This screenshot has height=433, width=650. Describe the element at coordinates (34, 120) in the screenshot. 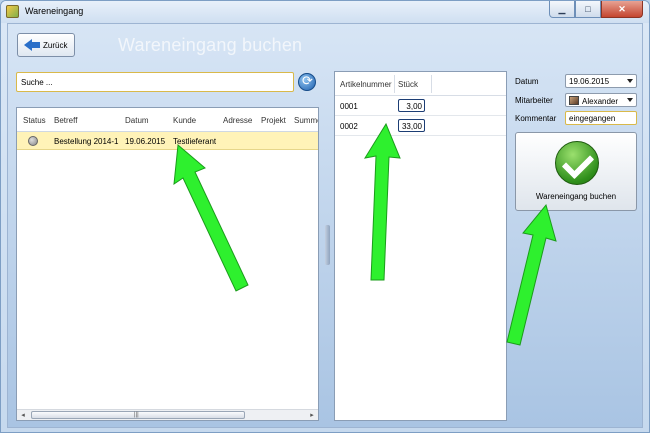

I see `column-header-status: Status` at that location.